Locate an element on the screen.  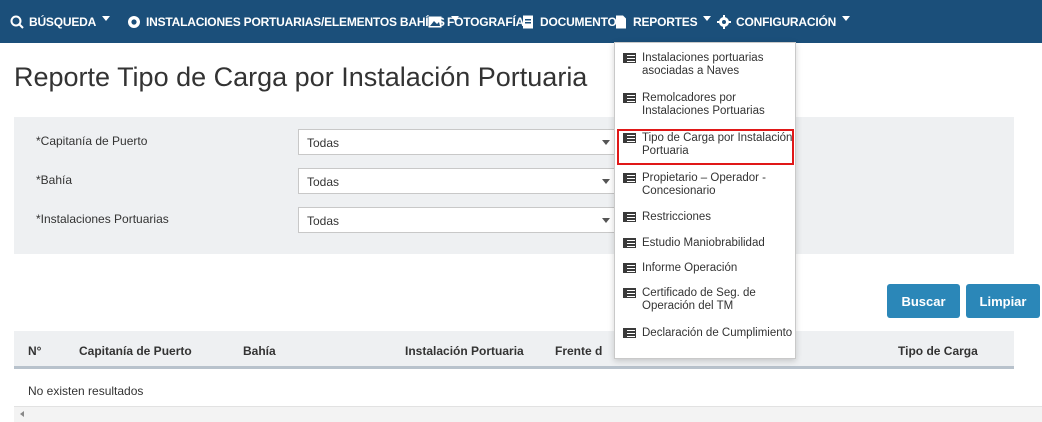
col-capitania: Capitanía de Puerto is located at coordinates (135, 351).